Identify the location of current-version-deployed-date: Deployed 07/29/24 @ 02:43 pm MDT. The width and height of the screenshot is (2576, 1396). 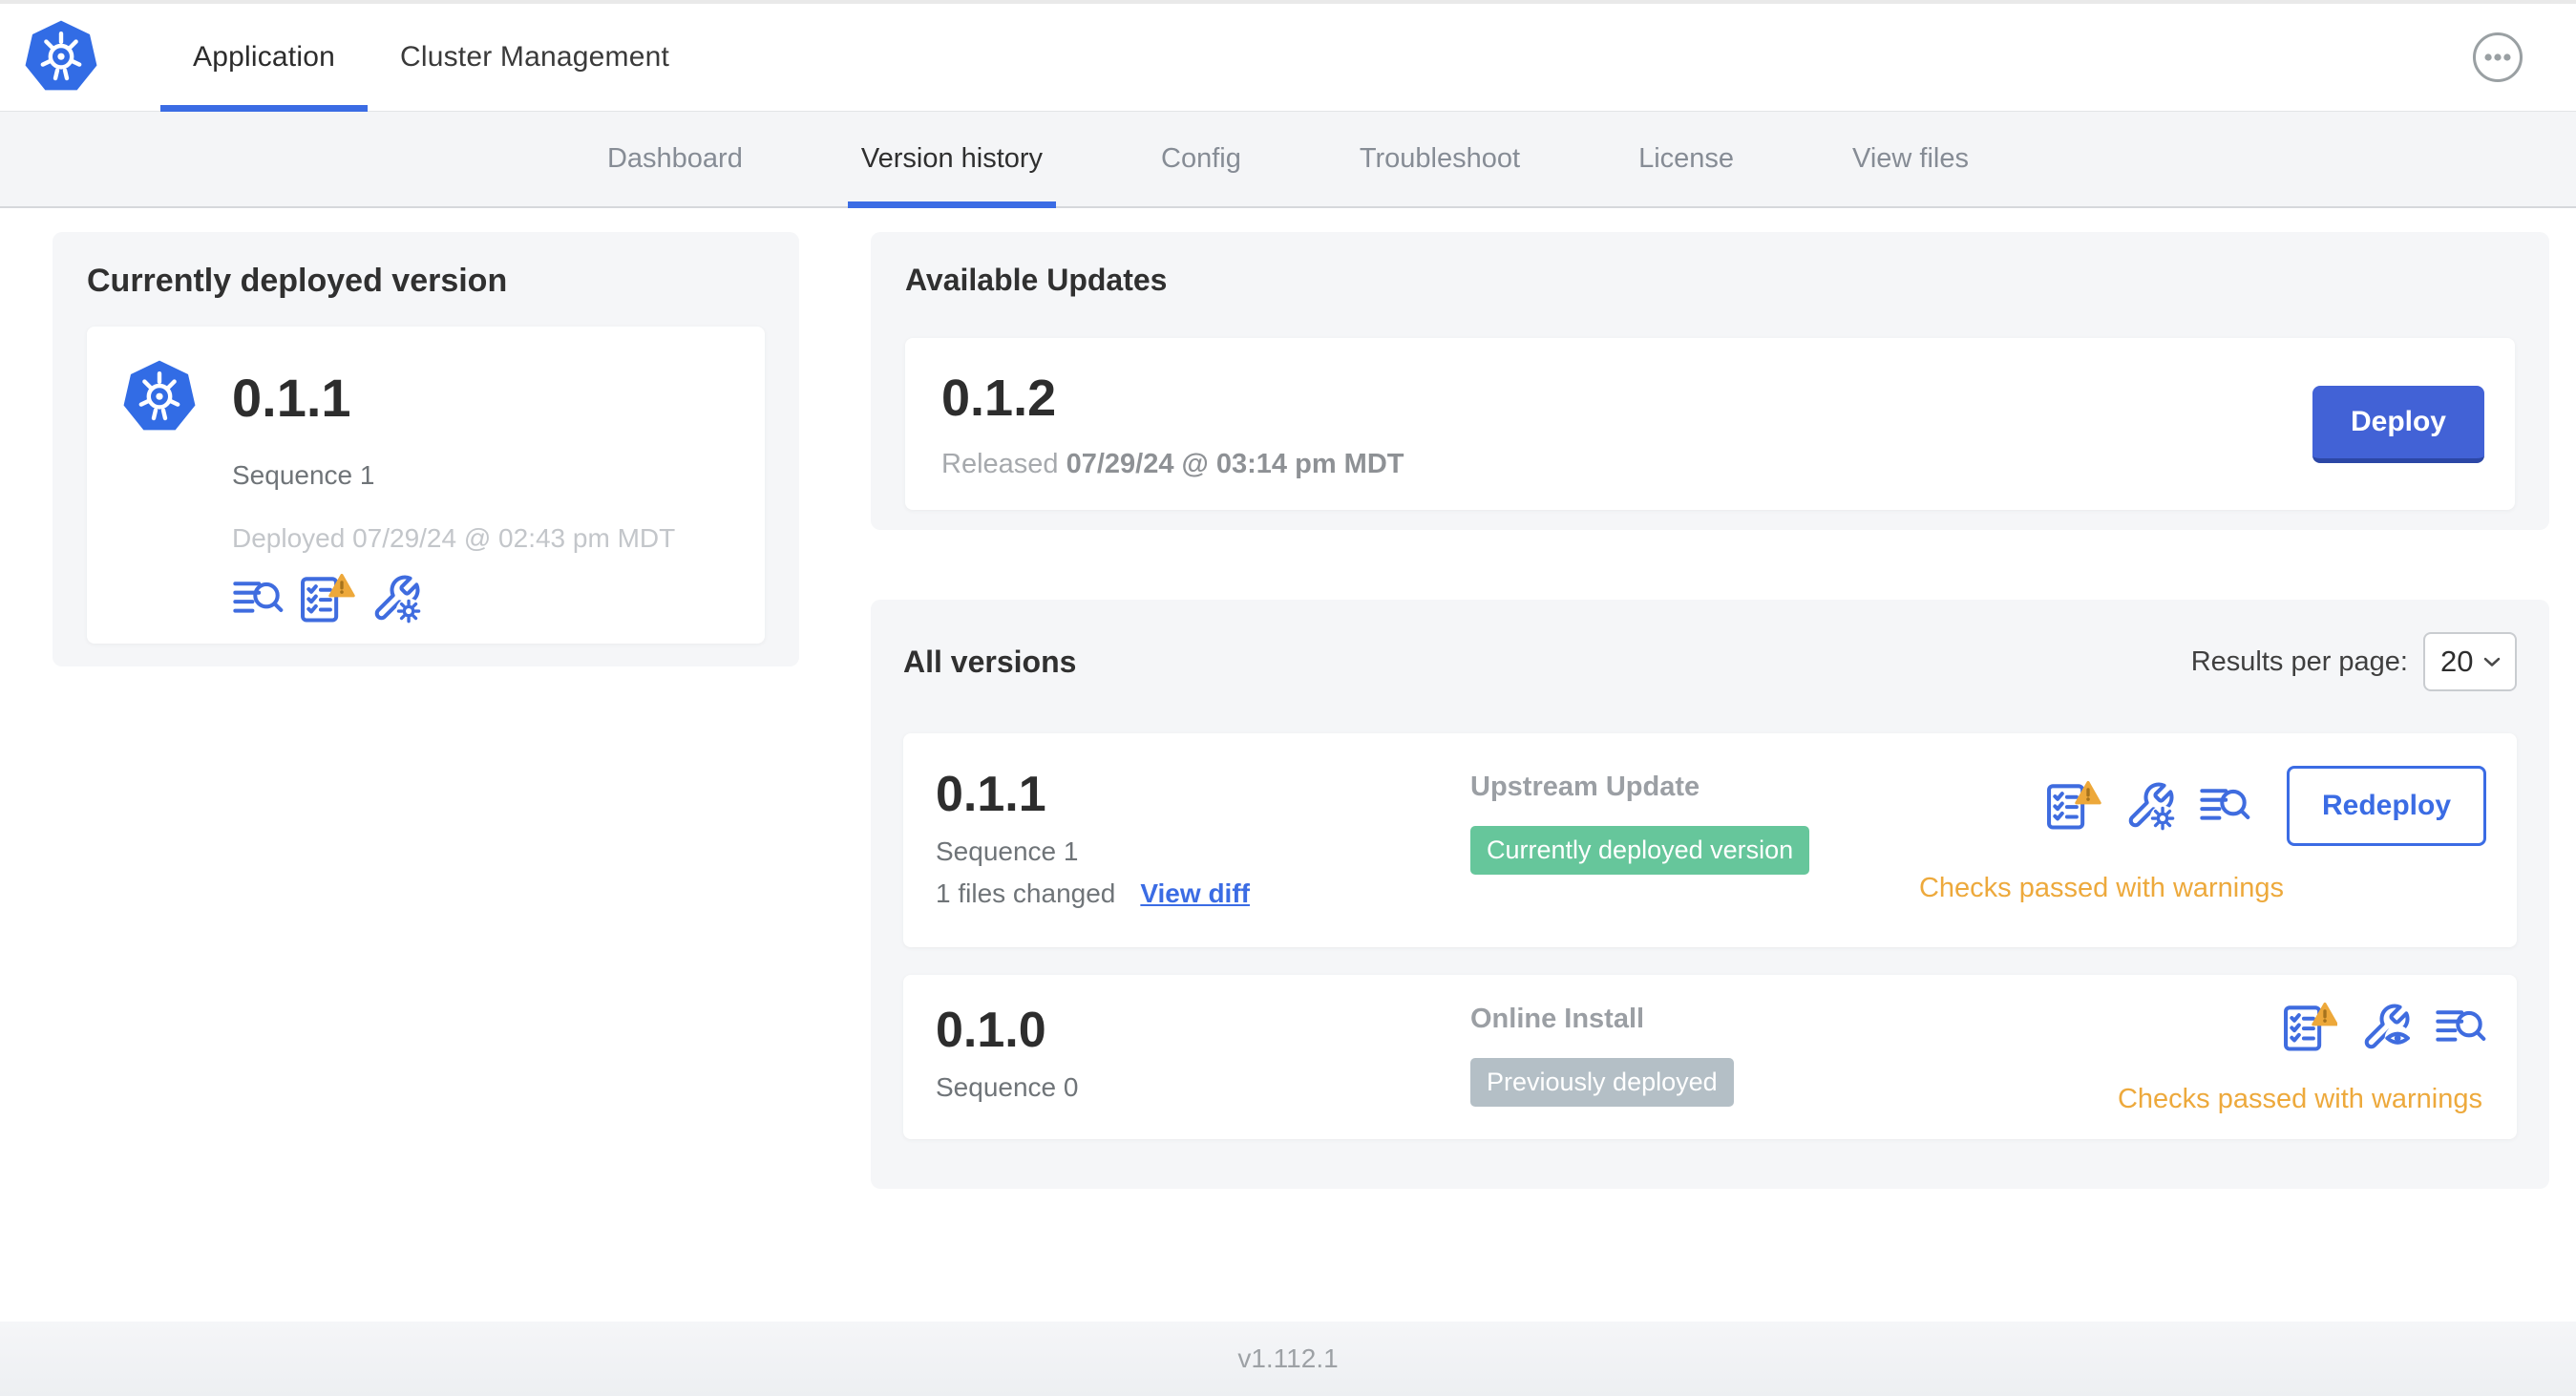
(454, 538).